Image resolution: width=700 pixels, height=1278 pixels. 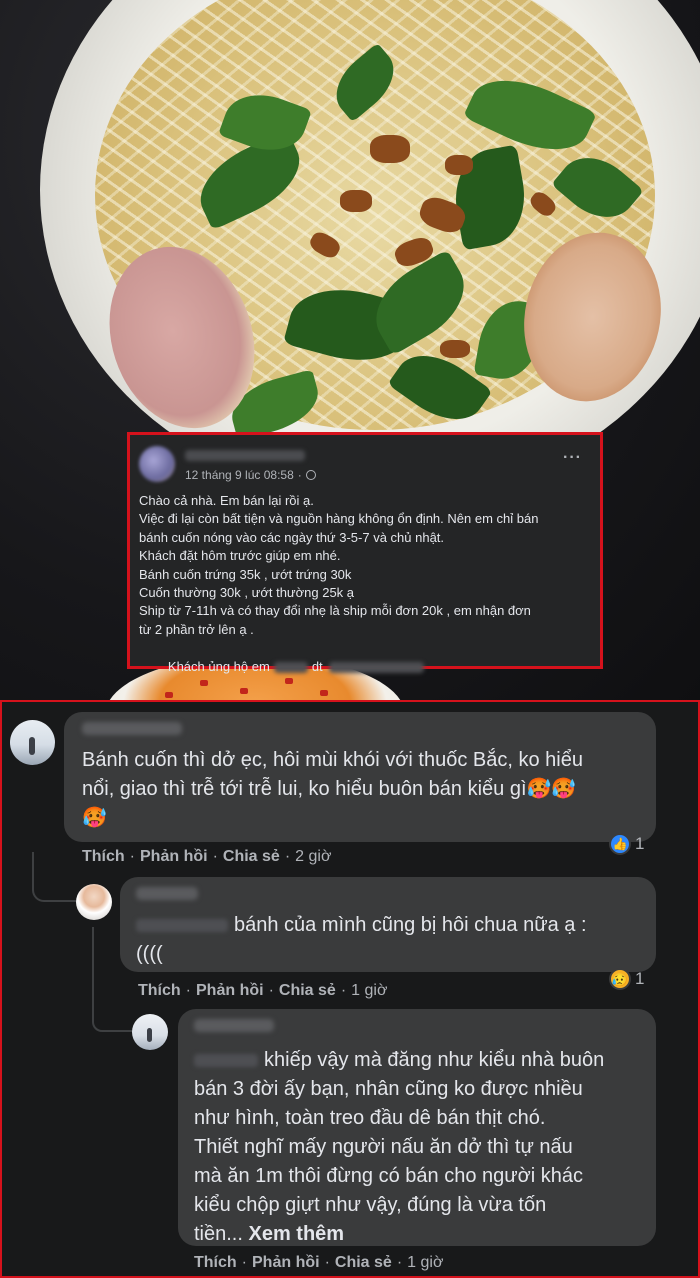 What do you see at coordinates (317, 666) in the screenshot?
I see `contact-dt: dt` at bounding box center [317, 666].